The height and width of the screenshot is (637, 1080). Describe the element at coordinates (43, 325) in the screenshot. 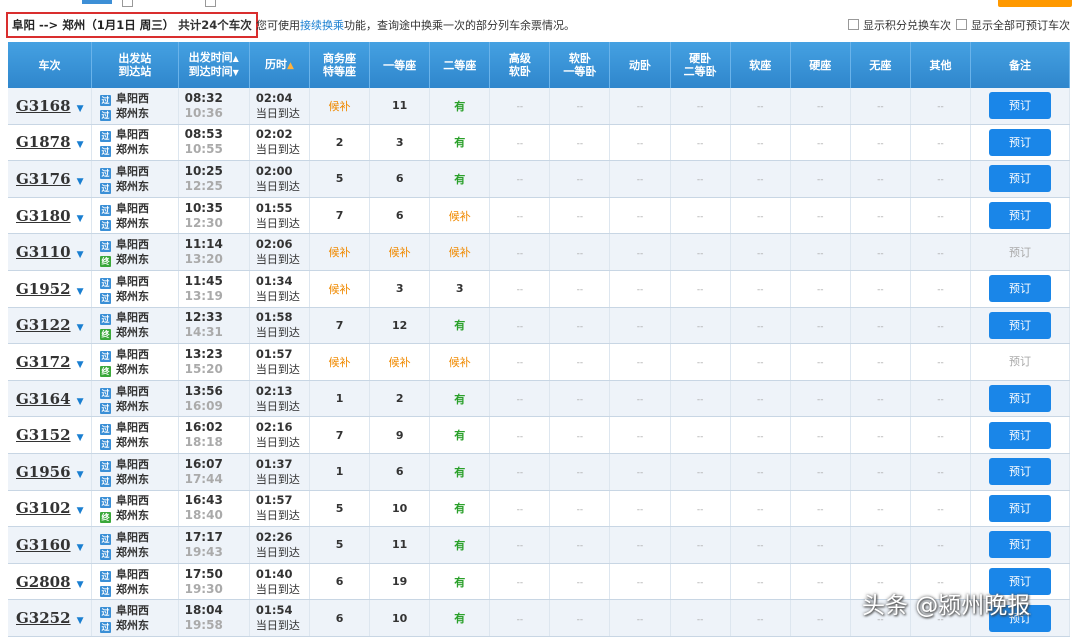

I see `train-number-link: G3122` at that location.